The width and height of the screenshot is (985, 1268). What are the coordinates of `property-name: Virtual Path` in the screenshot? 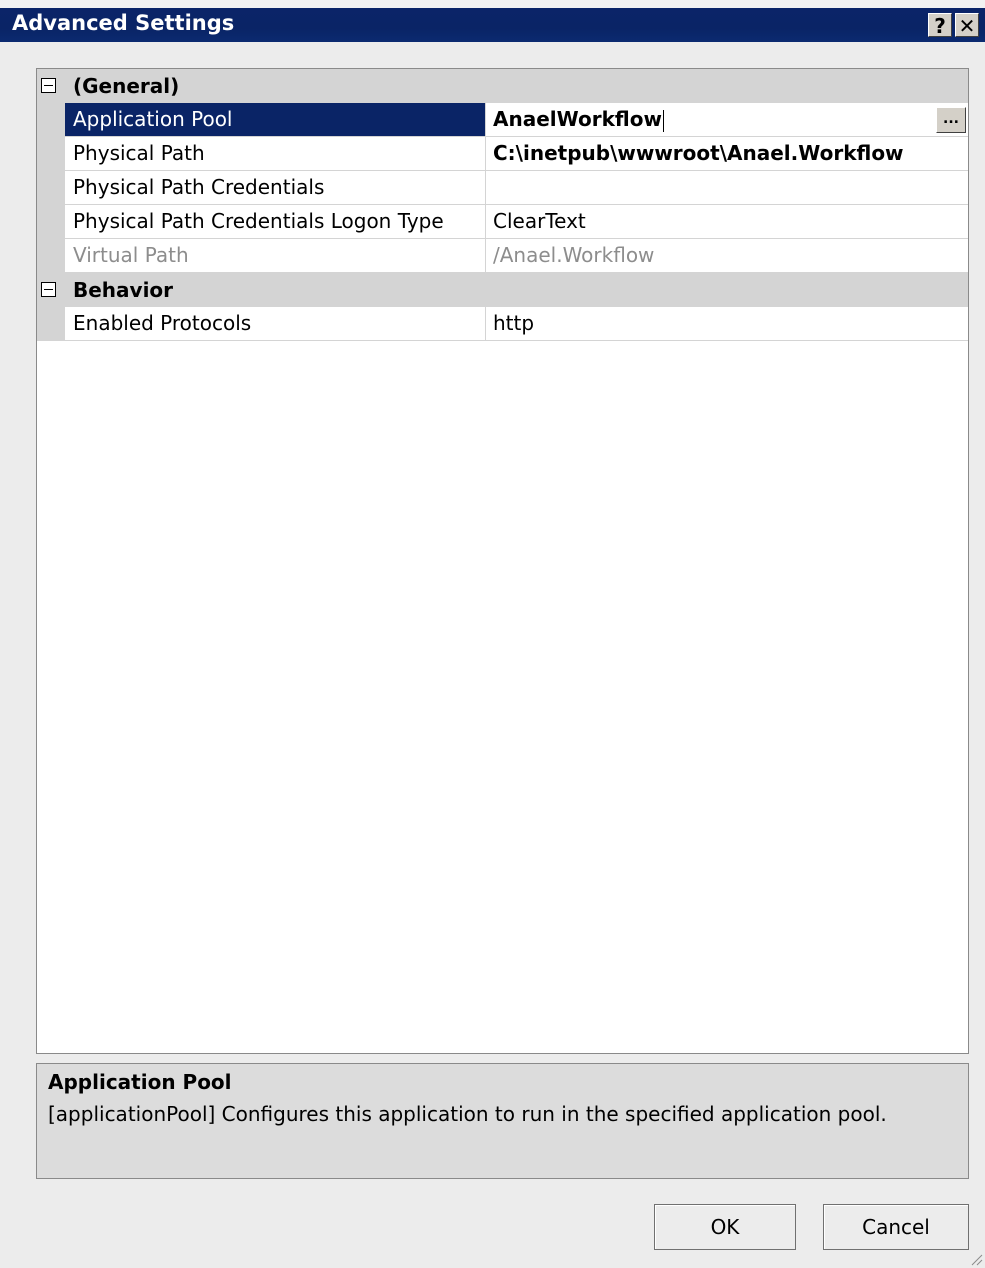 It's located at (275, 256).